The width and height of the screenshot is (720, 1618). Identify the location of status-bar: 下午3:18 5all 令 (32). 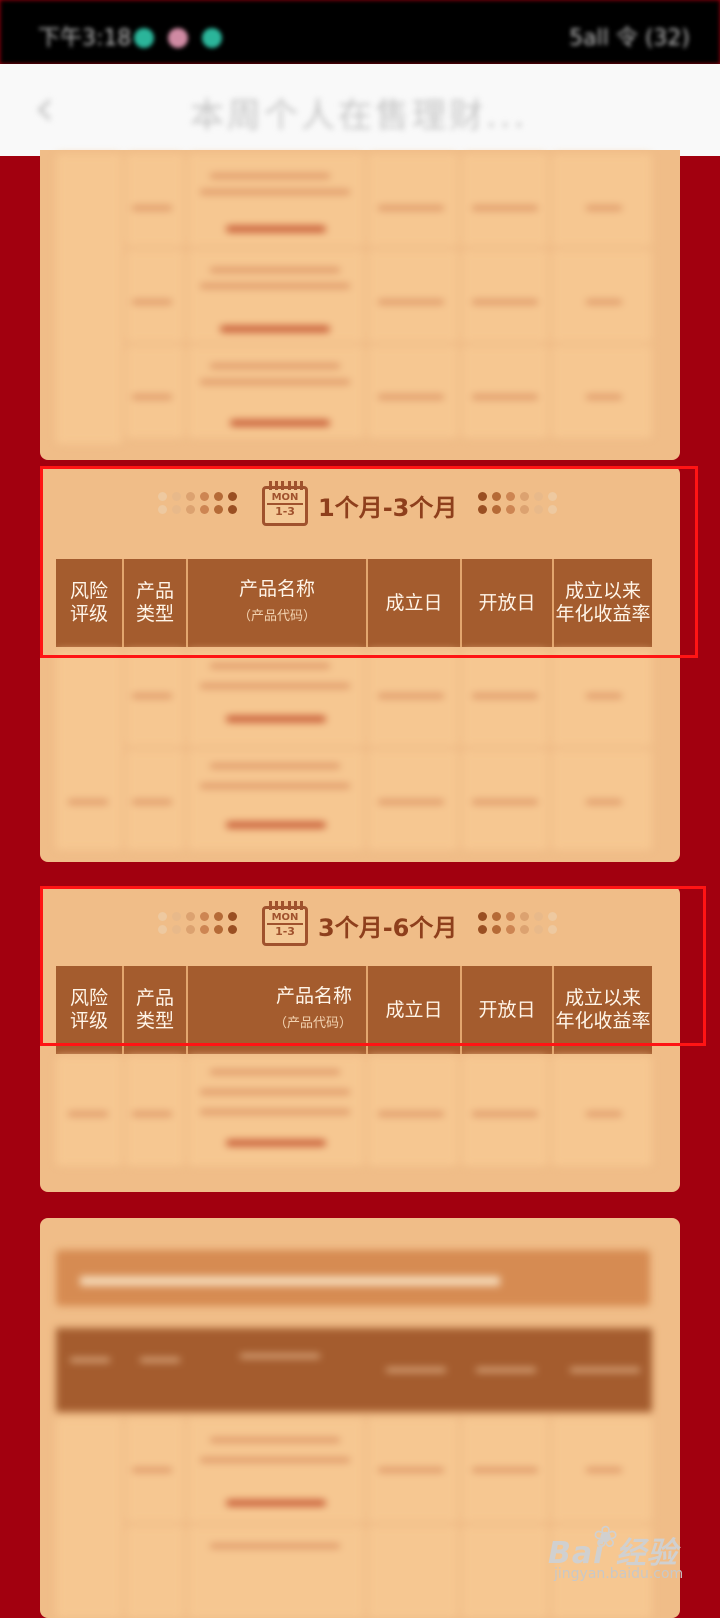
(360, 32).